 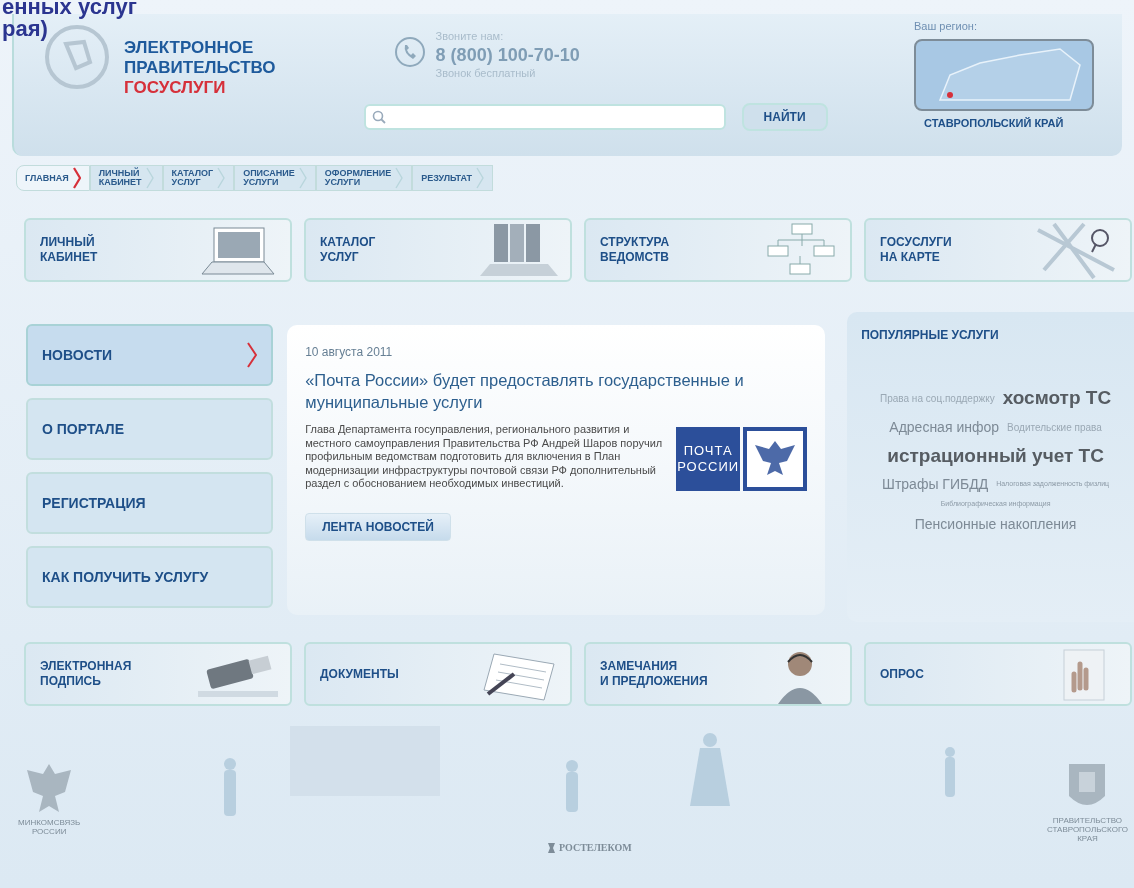 I want to click on menu-tile: СТРУКТУРА ВЕДОМСТВ, so click(x=718, y=250).